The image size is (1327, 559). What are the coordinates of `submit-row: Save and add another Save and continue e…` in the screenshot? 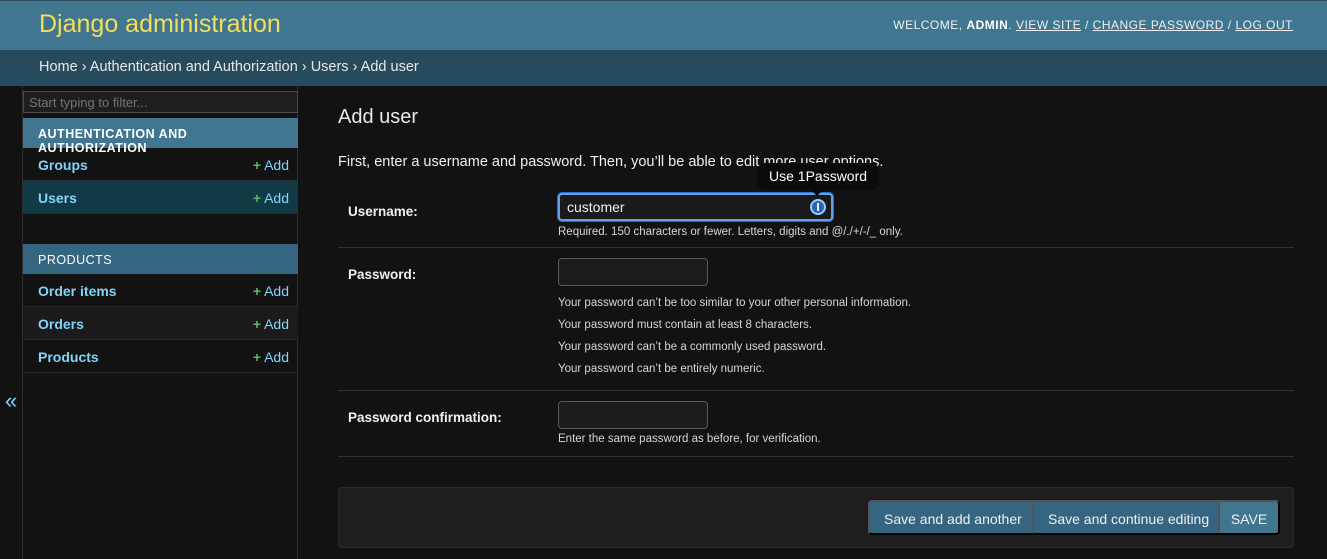 It's located at (816, 517).